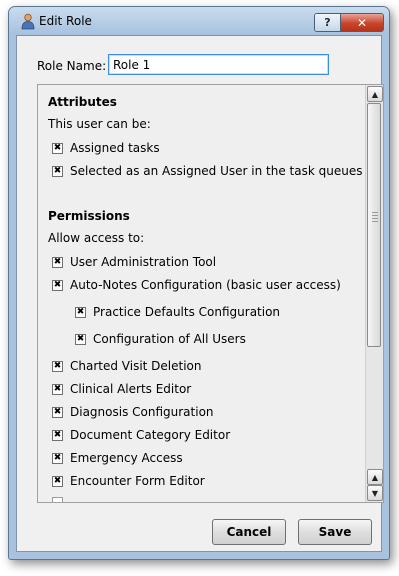 The height and width of the screenshot is (576, 399). I want to click on checkbox-label: Clinical Alerts Editor, so click(131, 389).